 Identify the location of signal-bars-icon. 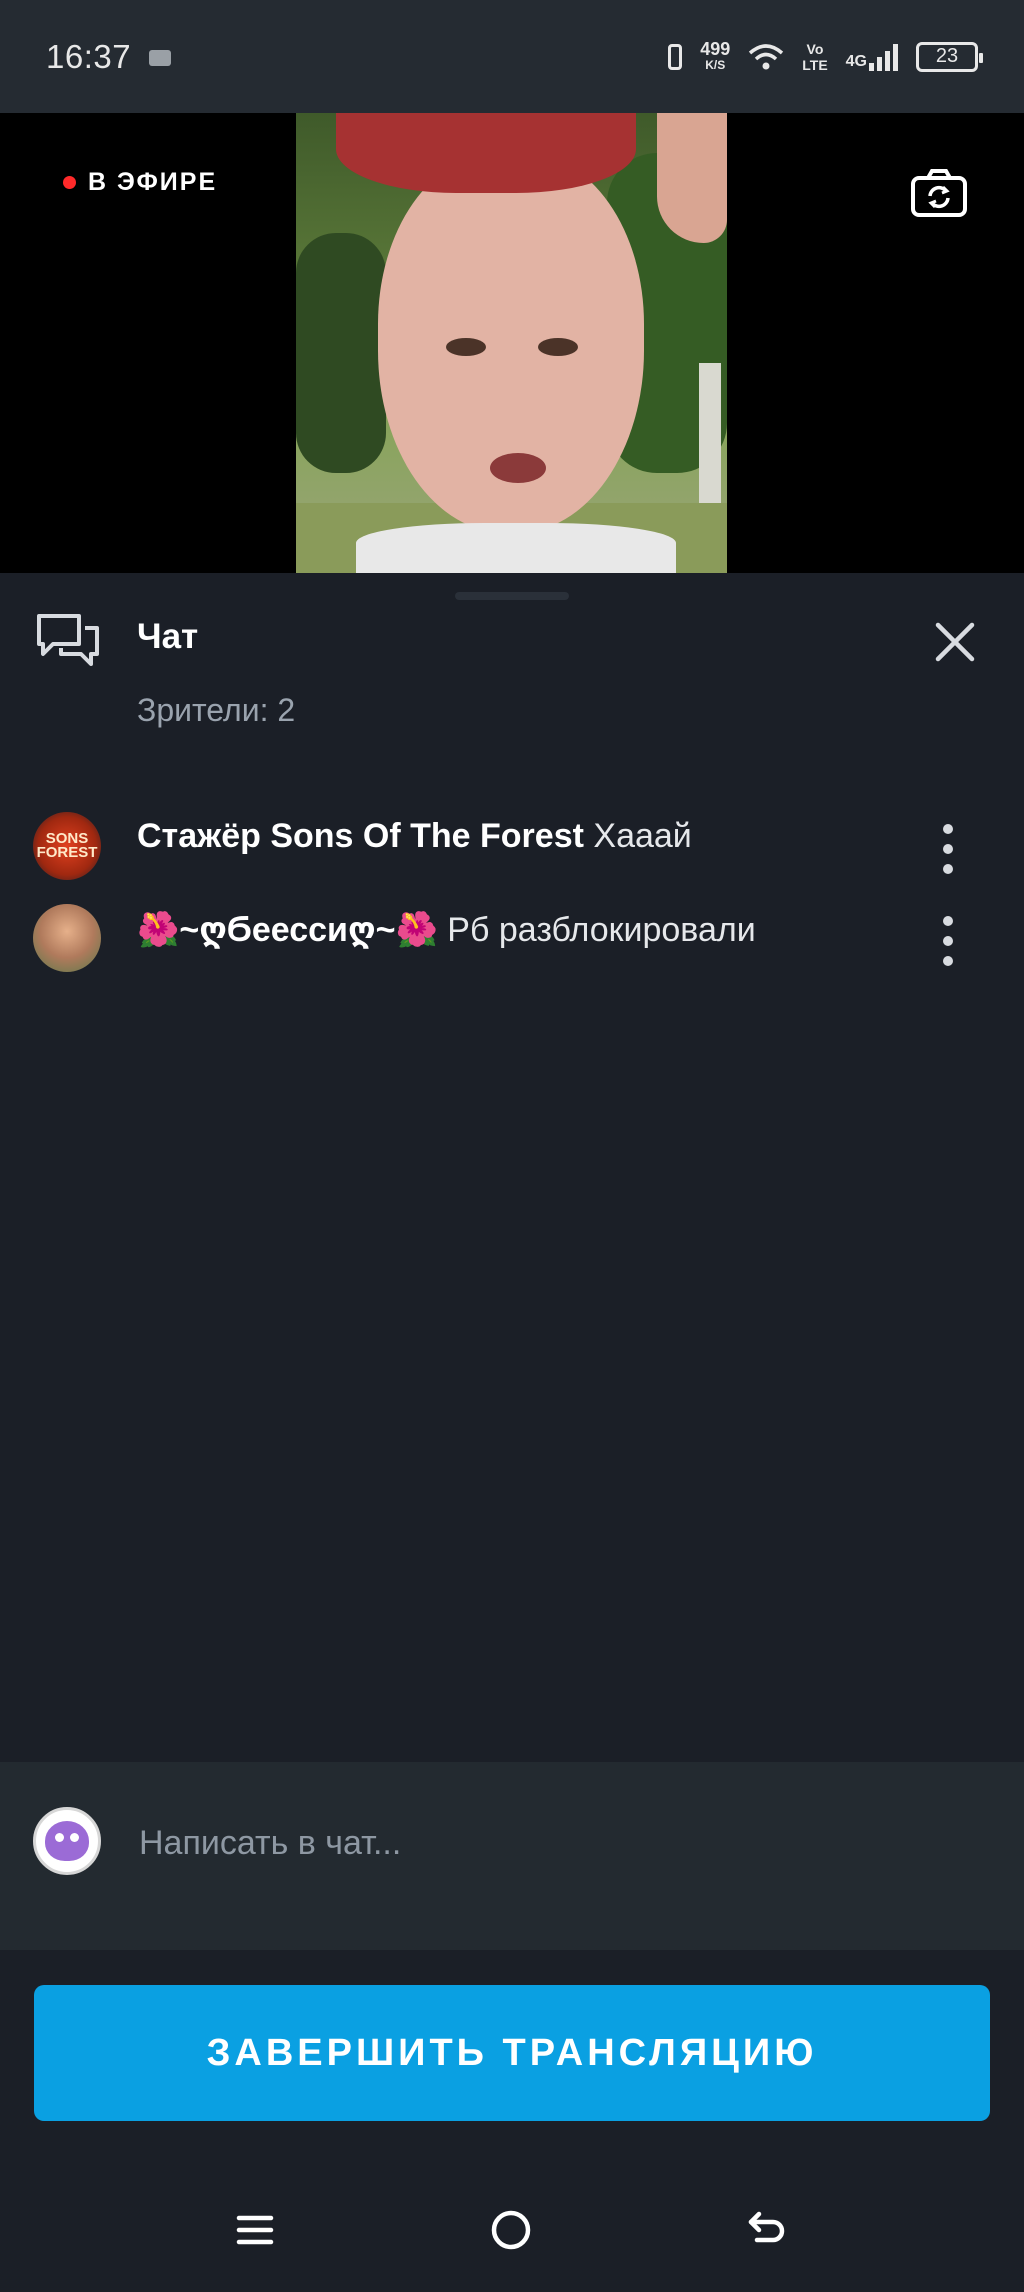
(883, 57).